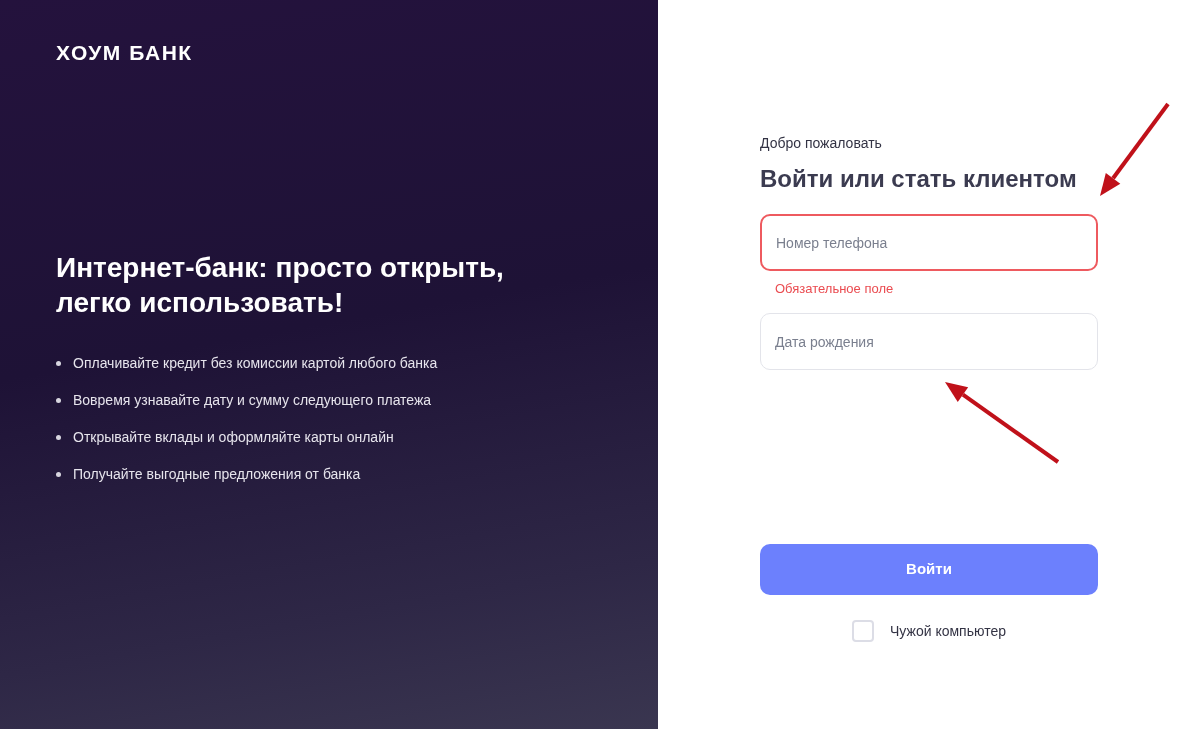 This screenshot has height=729, width=1200. Describe the element at coordinates (280, 285) in the screenshot. I see `headline: Интернет-банк: просто открыть, легко использовать!` at that location.